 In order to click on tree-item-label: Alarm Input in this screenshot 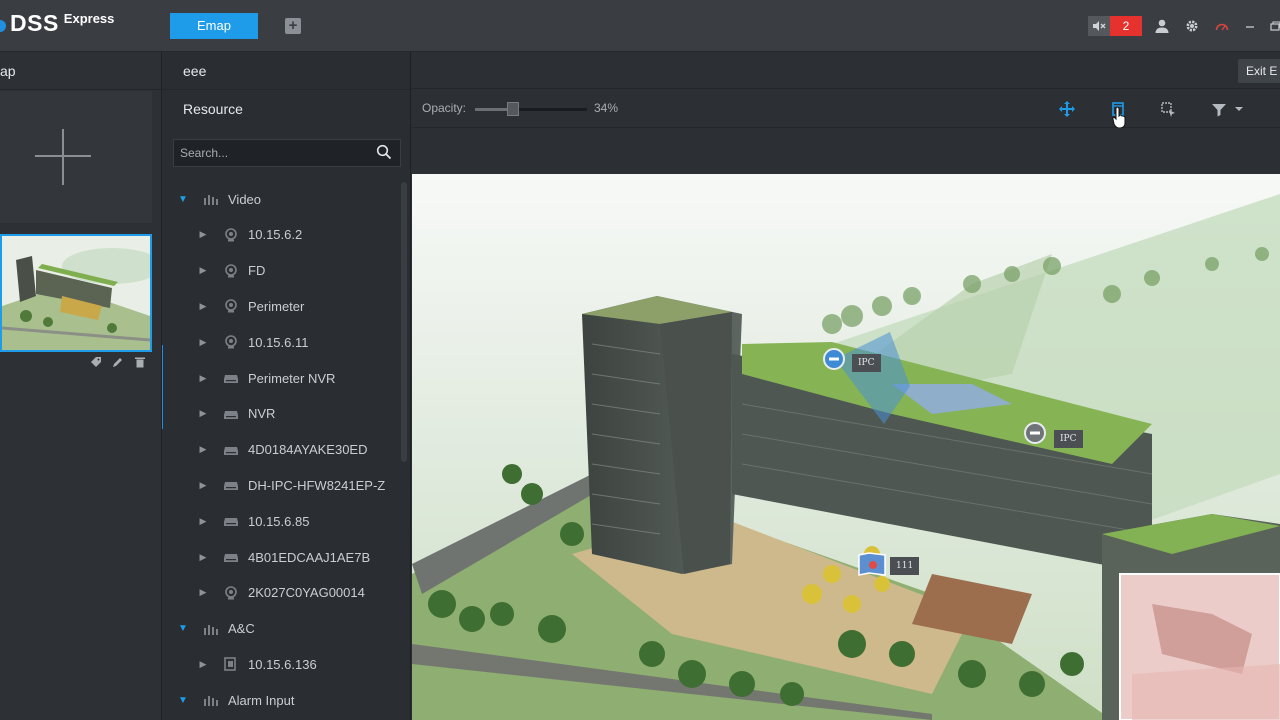, I will do `click(261, 700)`.